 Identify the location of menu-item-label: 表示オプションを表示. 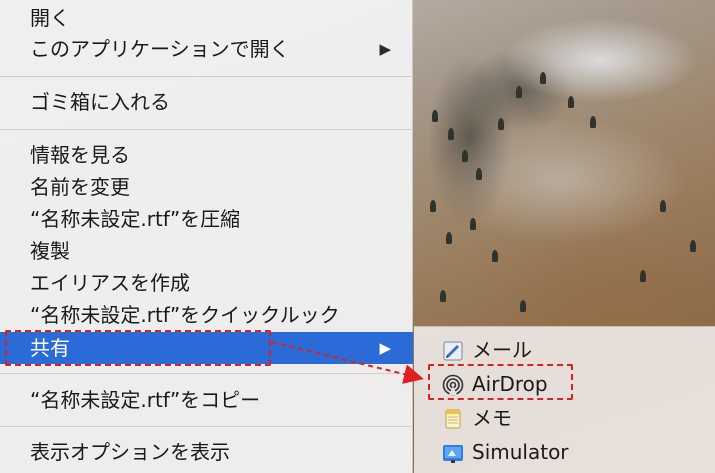
(130, 452).